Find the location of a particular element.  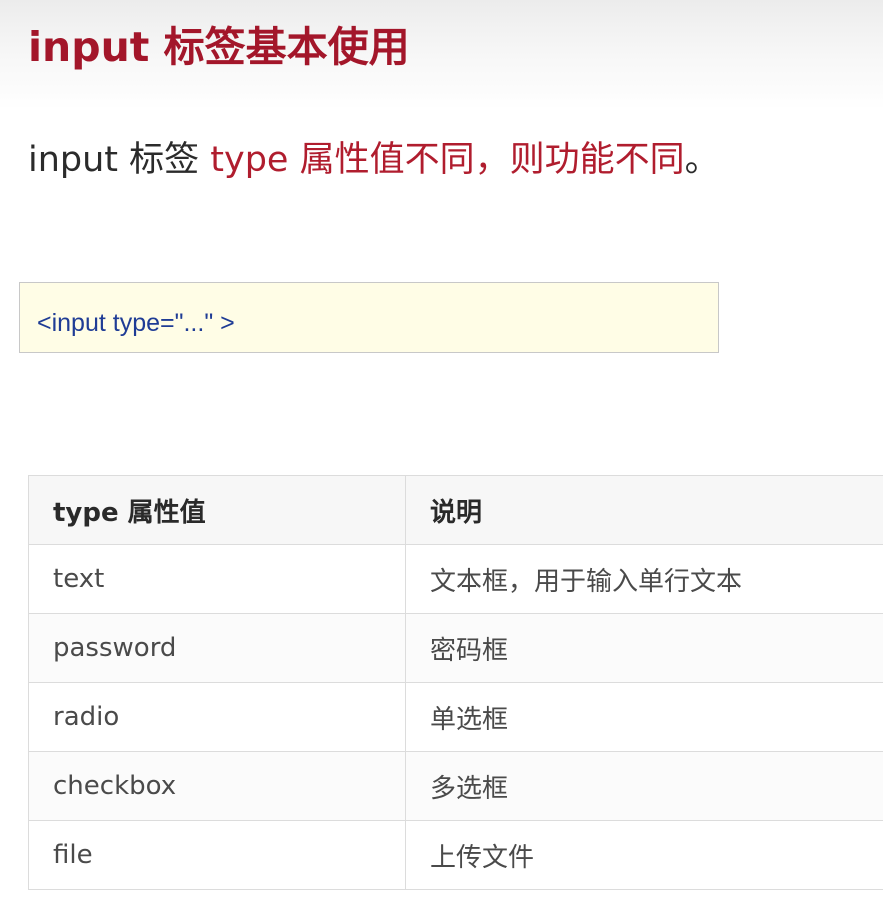

description-cell: 文本框，用于输入单行文本 is located at coordinates (644, 579).